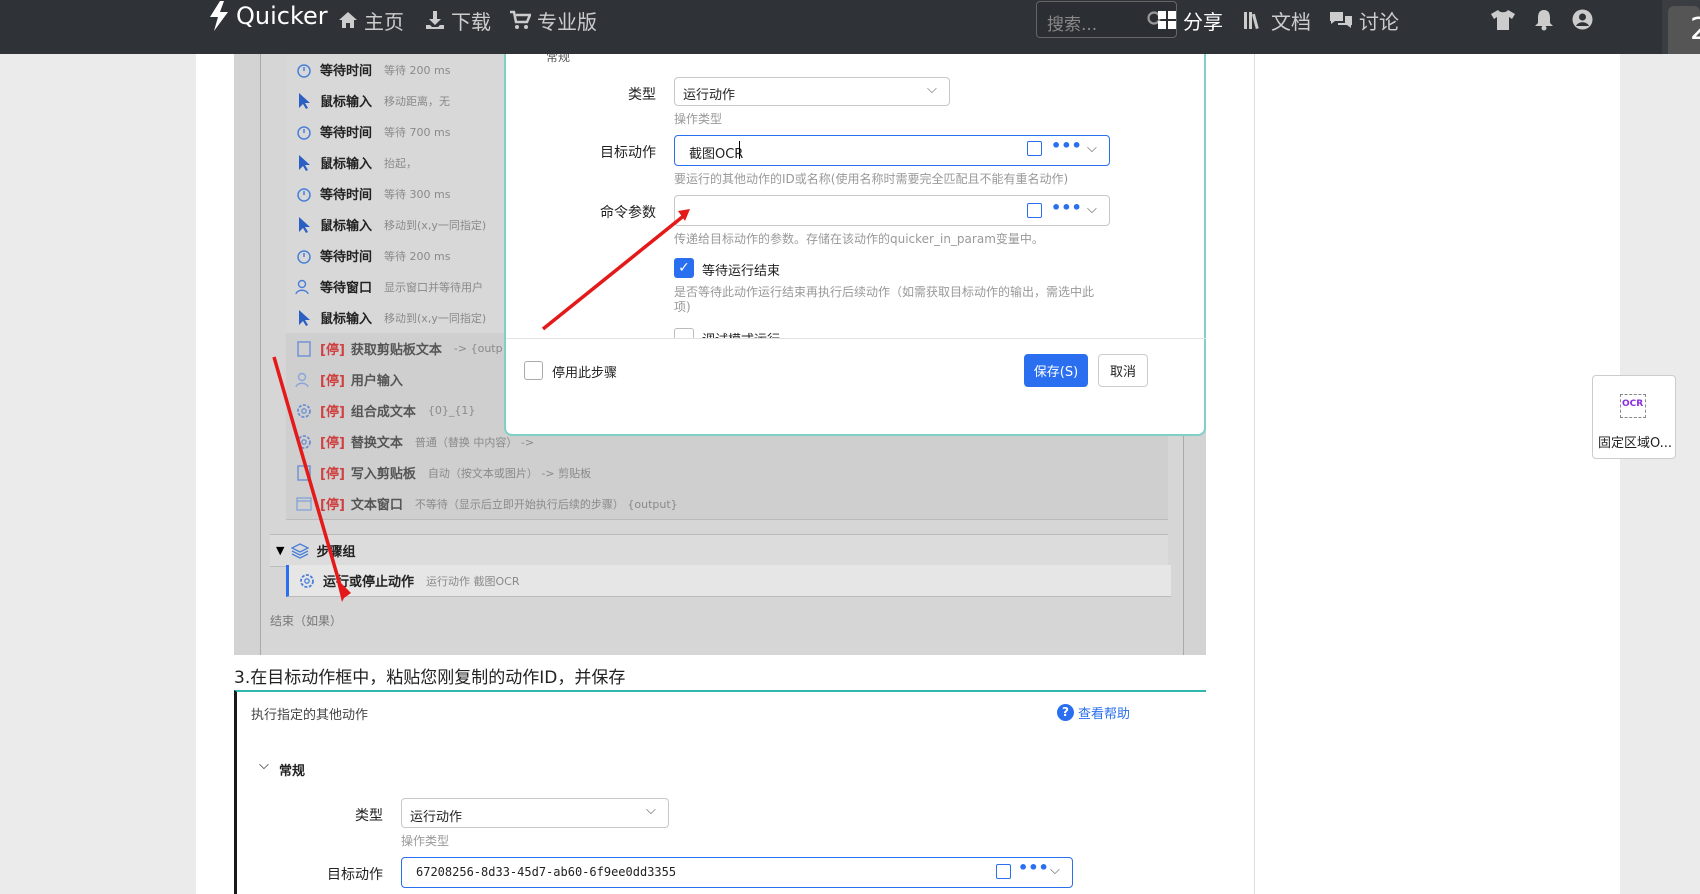  Describe the element at coordinates (1104, 714) in the screenshot. I see `help-label: 查看帮助` at that location.